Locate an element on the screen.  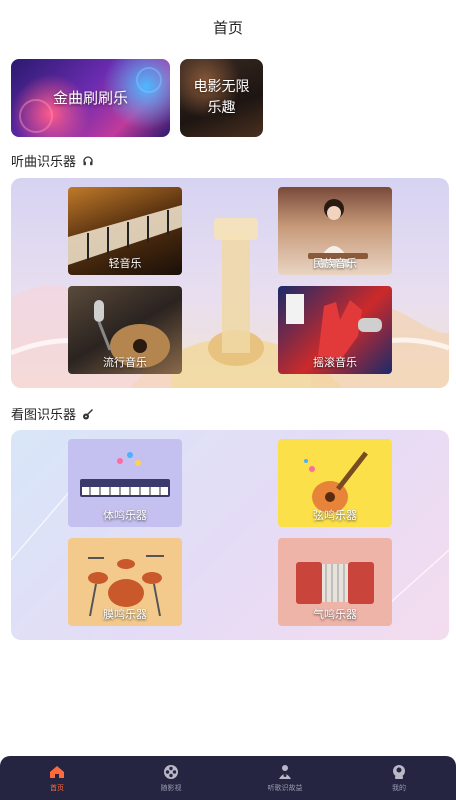
tile-label: 体鸣乐器 is located at coordinates (125, 515).